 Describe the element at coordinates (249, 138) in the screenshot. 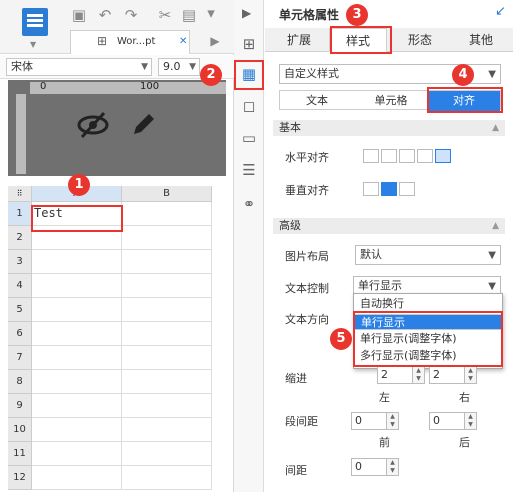

I see `widget-icon: ▭` at that location.